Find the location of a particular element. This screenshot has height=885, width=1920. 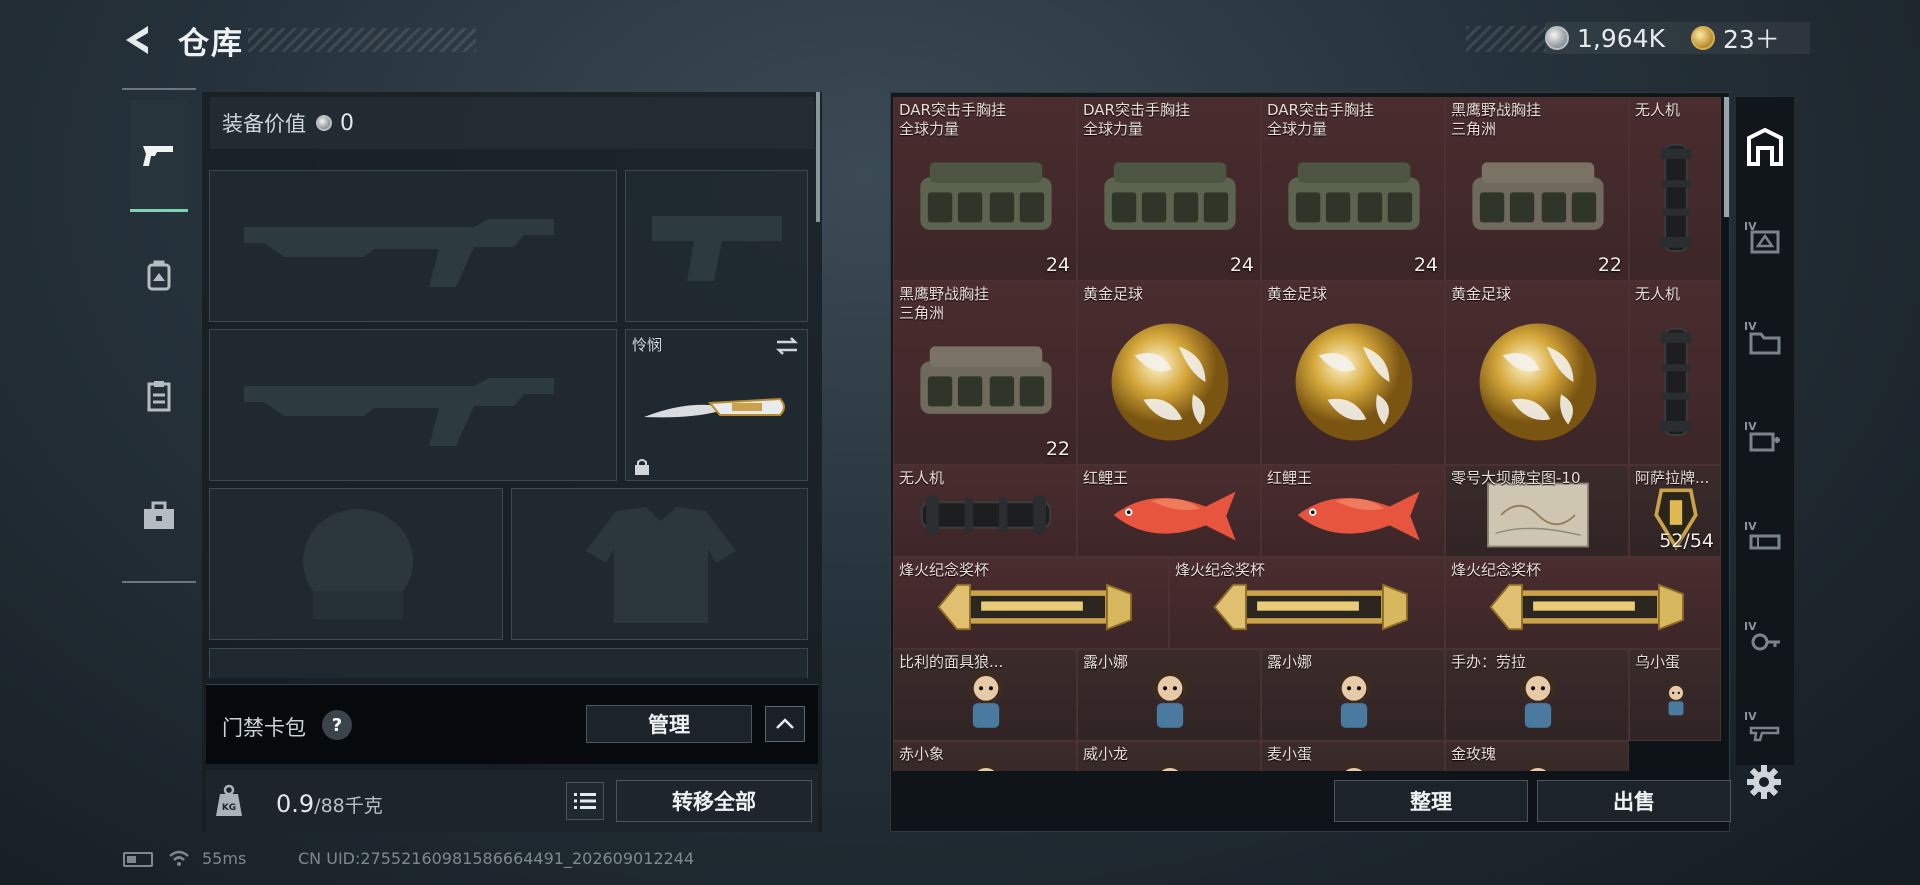

inventory-item: 威小龙 is located at coordinates (1169, 756).